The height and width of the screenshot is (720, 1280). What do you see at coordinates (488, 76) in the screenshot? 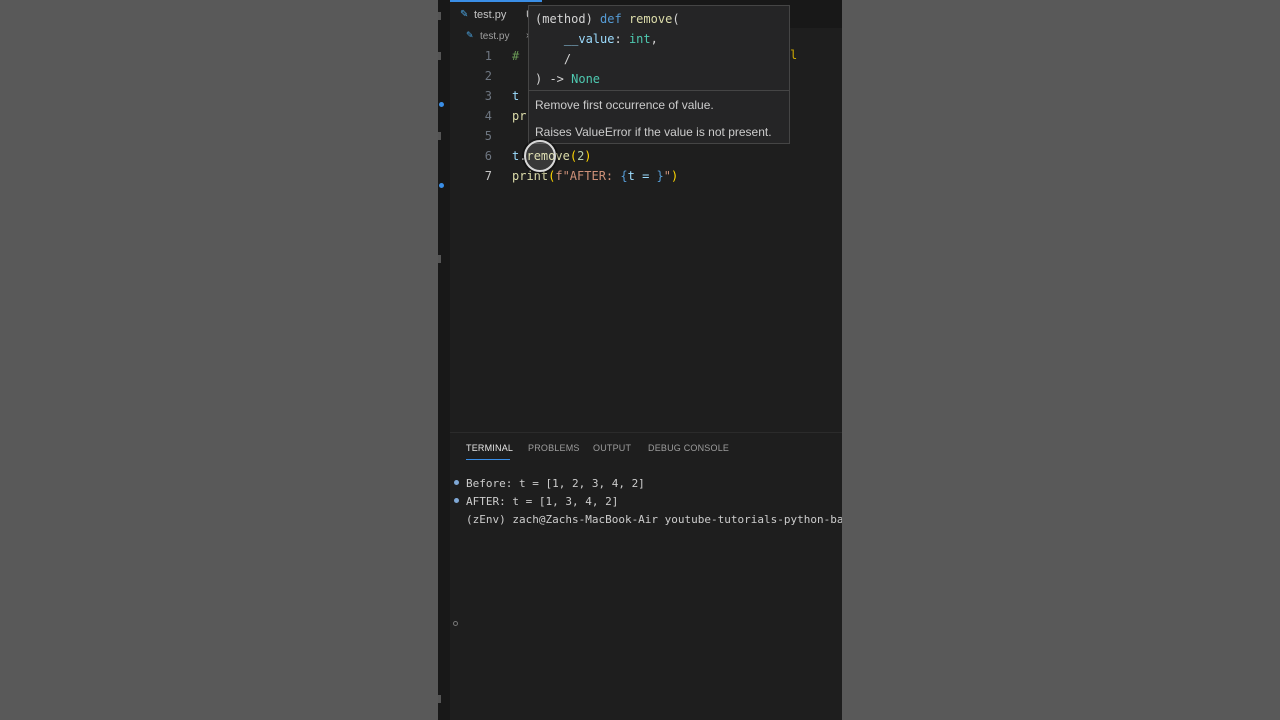
I see `line-number: 2` at bounding box center [488, 76].